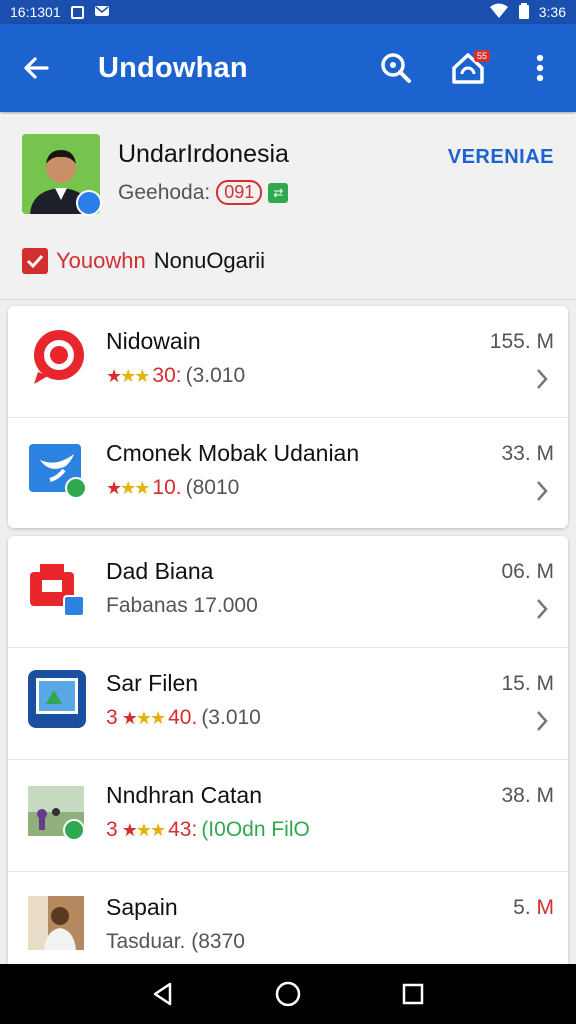 Image resolution: width=576 pixels, height=1024 pixels. I want to click on nav-back-button, so click(163, 994).